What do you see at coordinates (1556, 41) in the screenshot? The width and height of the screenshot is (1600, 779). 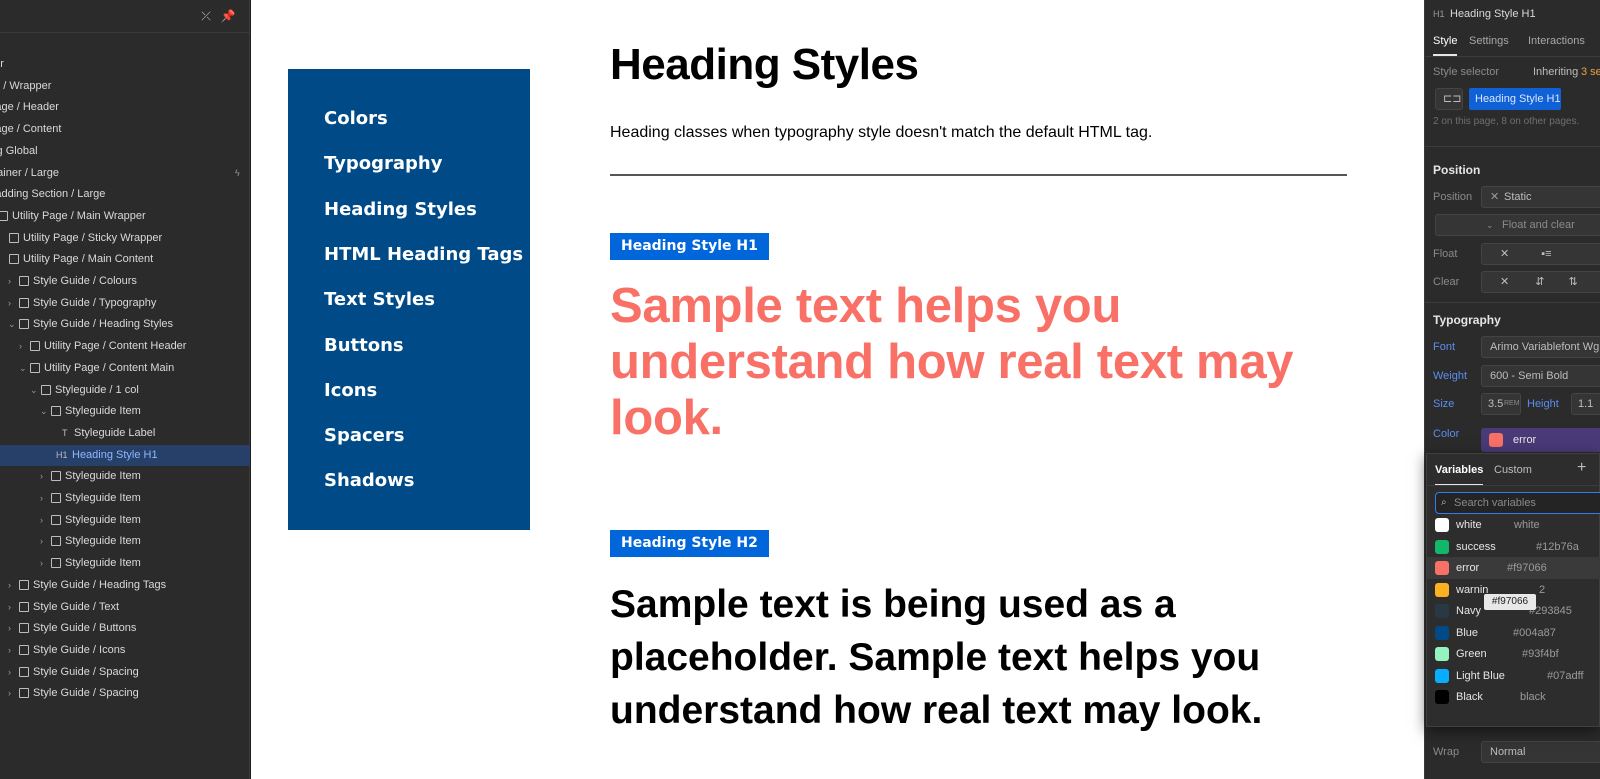 I see `tab-interactions: Interactions` at bounding box center [1556, 41].